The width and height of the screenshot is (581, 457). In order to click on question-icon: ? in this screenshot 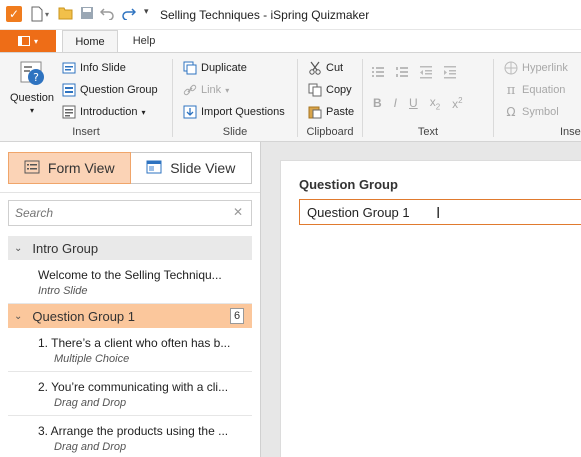, I will do `click(32, 74)`.